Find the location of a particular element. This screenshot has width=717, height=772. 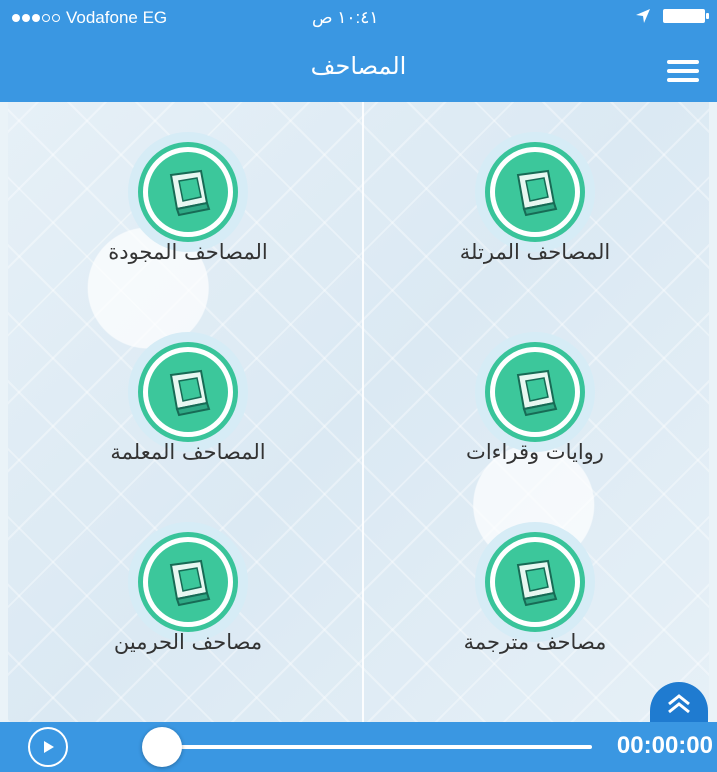

tile-murattal: المصاحف المرتلة is located at coordinates (535, 212).